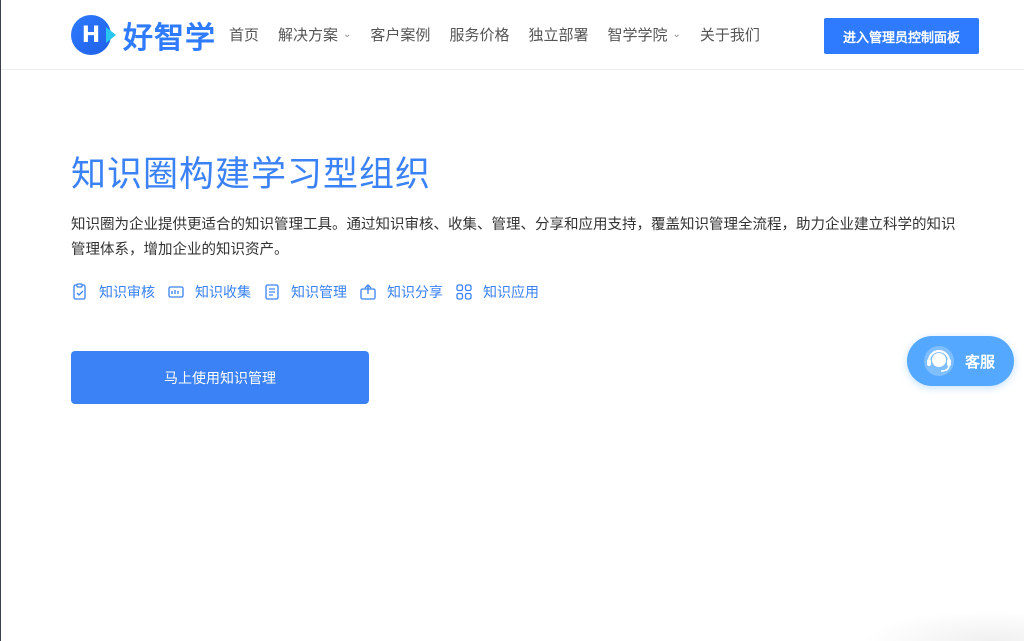 The height and width of the screenshot is (641, 1024). What do you see at coordinates (169, 38) in the screenshot?
I see `logo-text: 好智学` at bounding box center [169, 38].